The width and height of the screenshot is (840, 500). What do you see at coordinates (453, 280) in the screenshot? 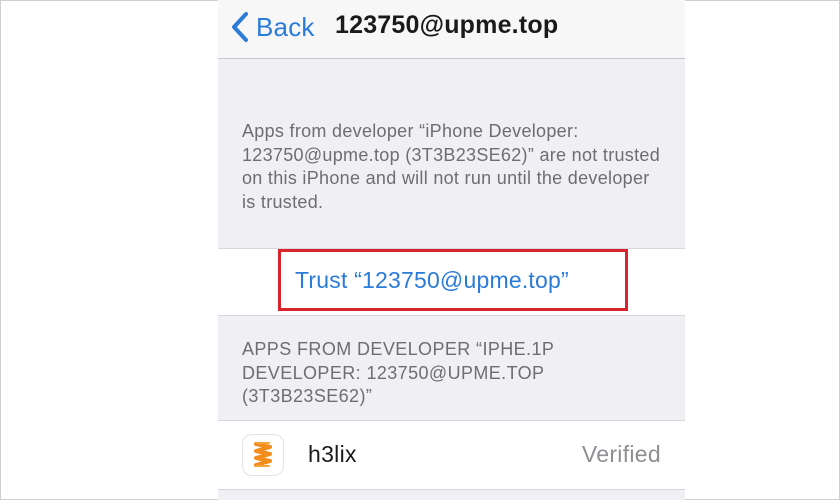
I see `highlight-annotation-box` at bounding box center [453, 280].